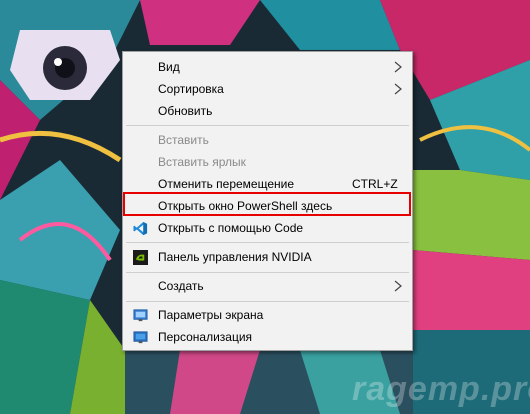 This screenshot has height=414, width=530. Describe the element at coordinates (140, 257) in the screenshot. I see `nvidia-icon` at that location.